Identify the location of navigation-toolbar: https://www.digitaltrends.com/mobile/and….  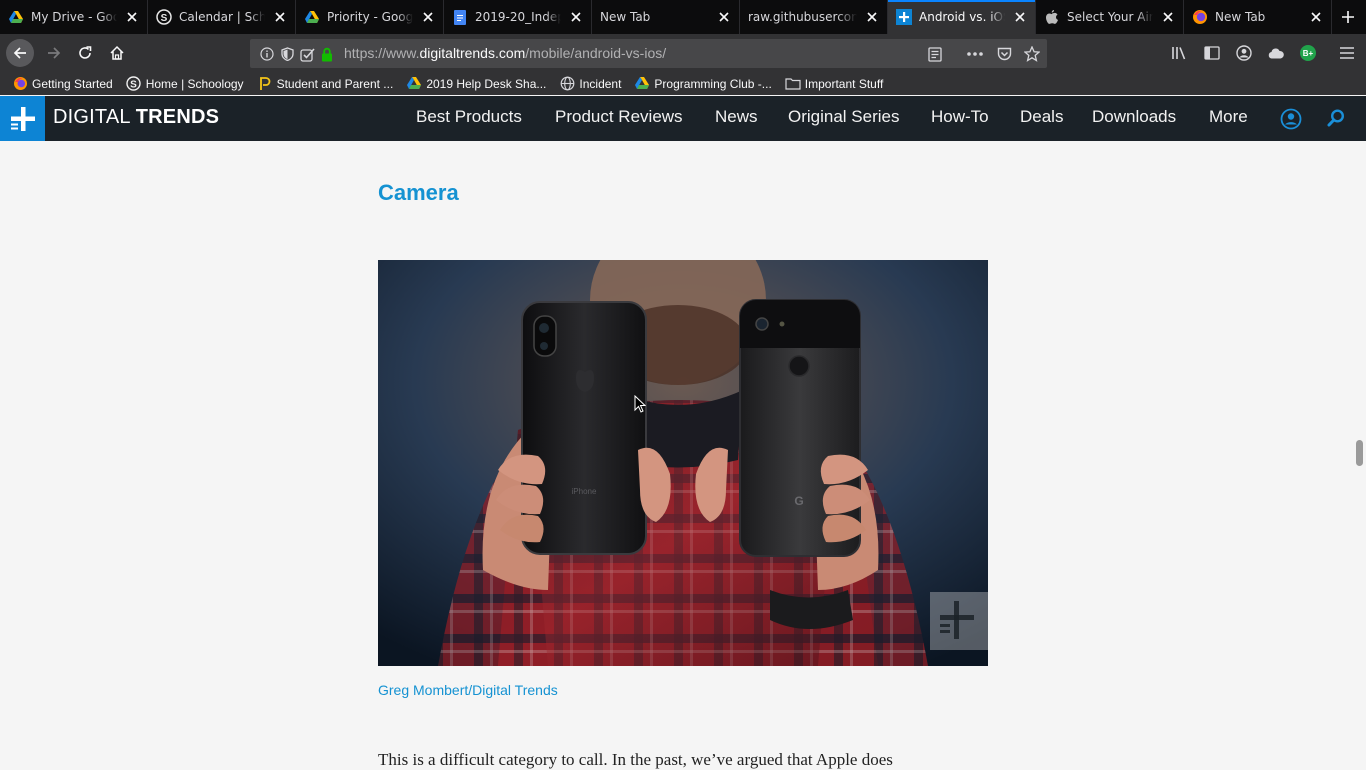
(683, 53).